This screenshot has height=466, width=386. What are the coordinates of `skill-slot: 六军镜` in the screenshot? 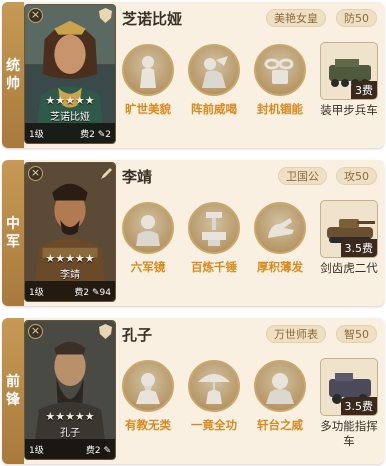 It's located at (148, 238).